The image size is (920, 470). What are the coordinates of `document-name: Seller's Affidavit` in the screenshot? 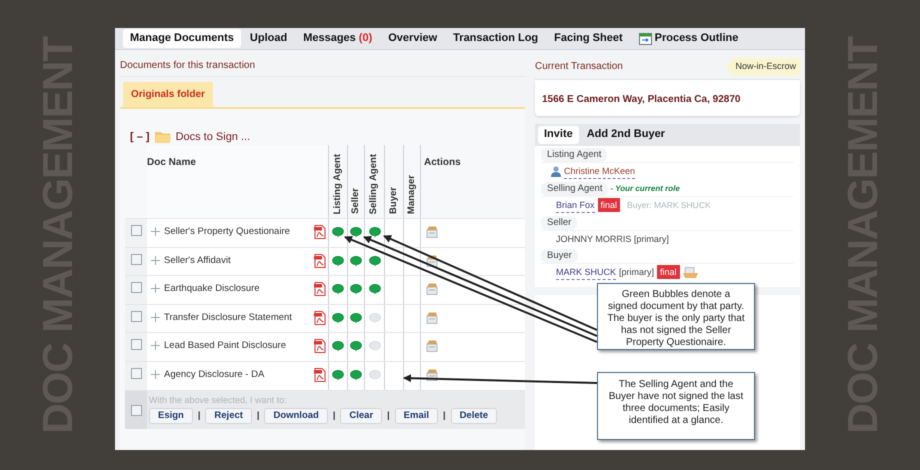 It's located at (197, 261).